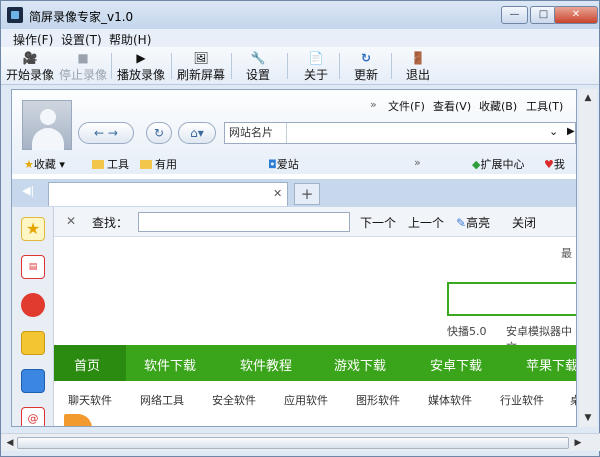 The image size is (600, 457). What do you see at coordinates (146, 164) in the screenshot?
I see `folder-icon` at bounding box center [146, 164].